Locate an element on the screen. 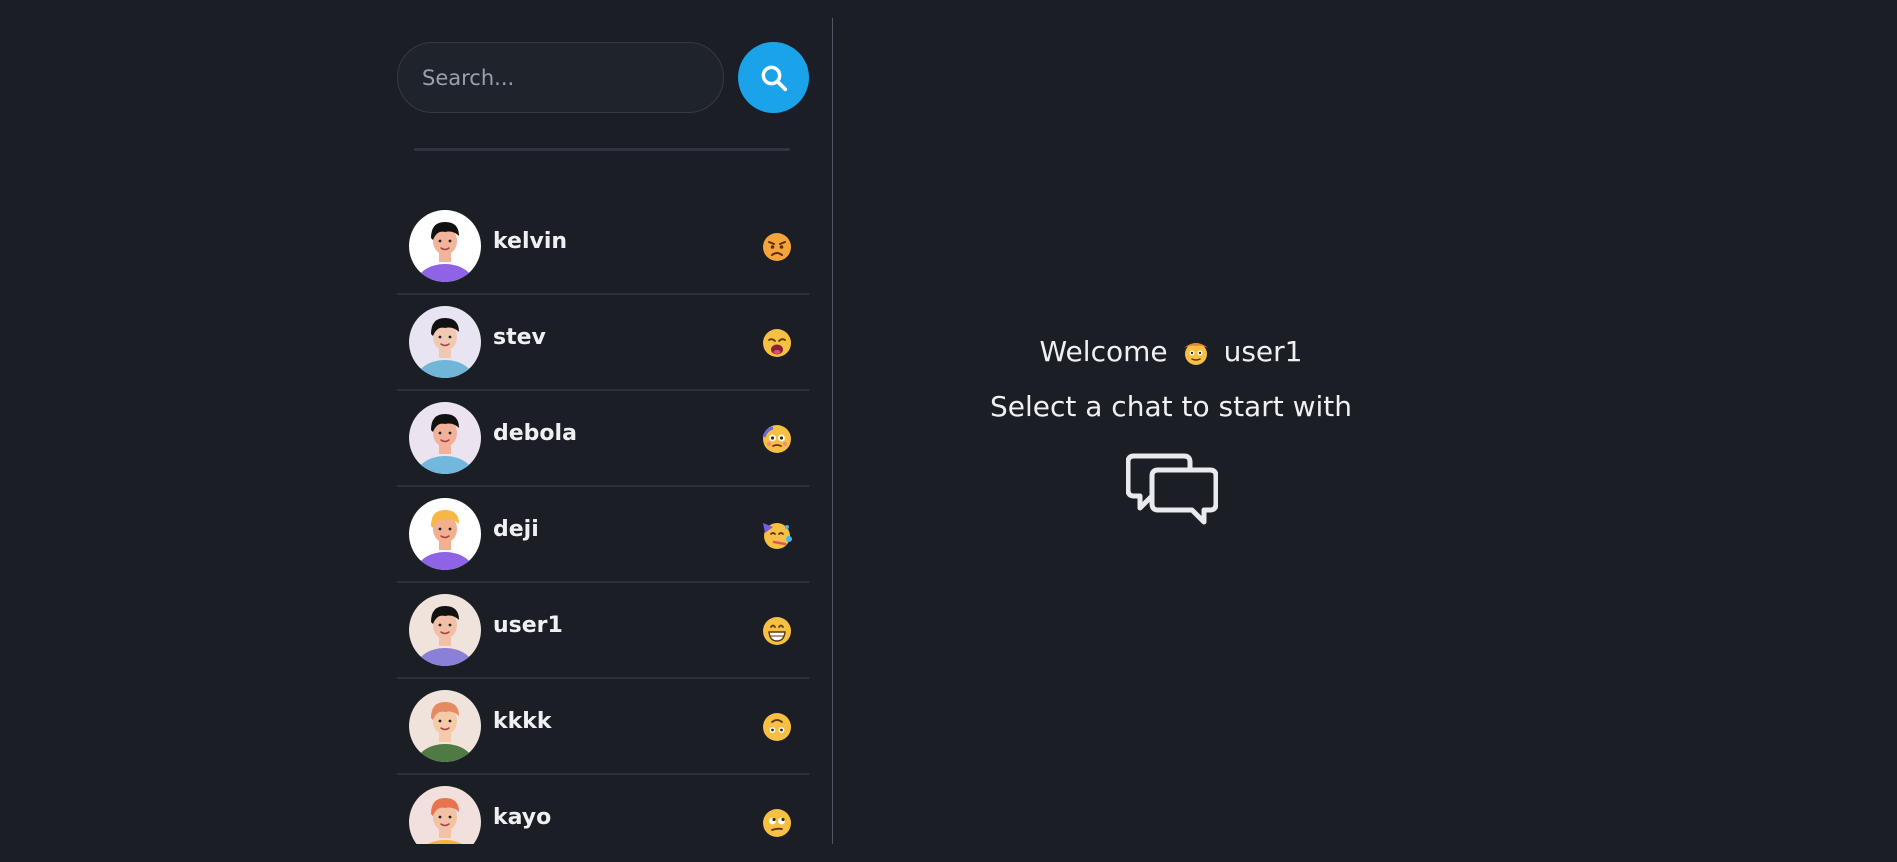 The height and width of the screenshot is (862, 1897). chat-name: deji is located at coordinates (516, 529).